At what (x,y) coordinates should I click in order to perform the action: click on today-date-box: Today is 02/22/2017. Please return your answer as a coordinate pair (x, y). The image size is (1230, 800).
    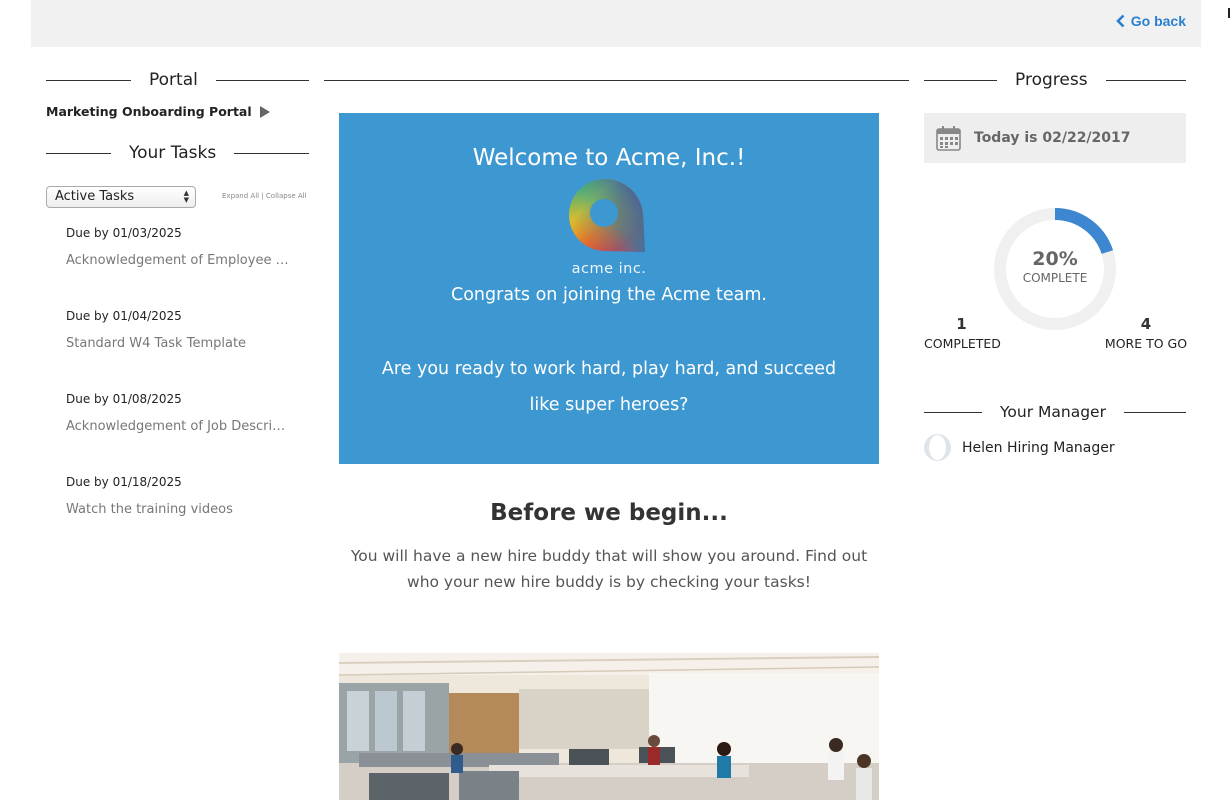
    Looking at the image, I should click on (1055, 138).